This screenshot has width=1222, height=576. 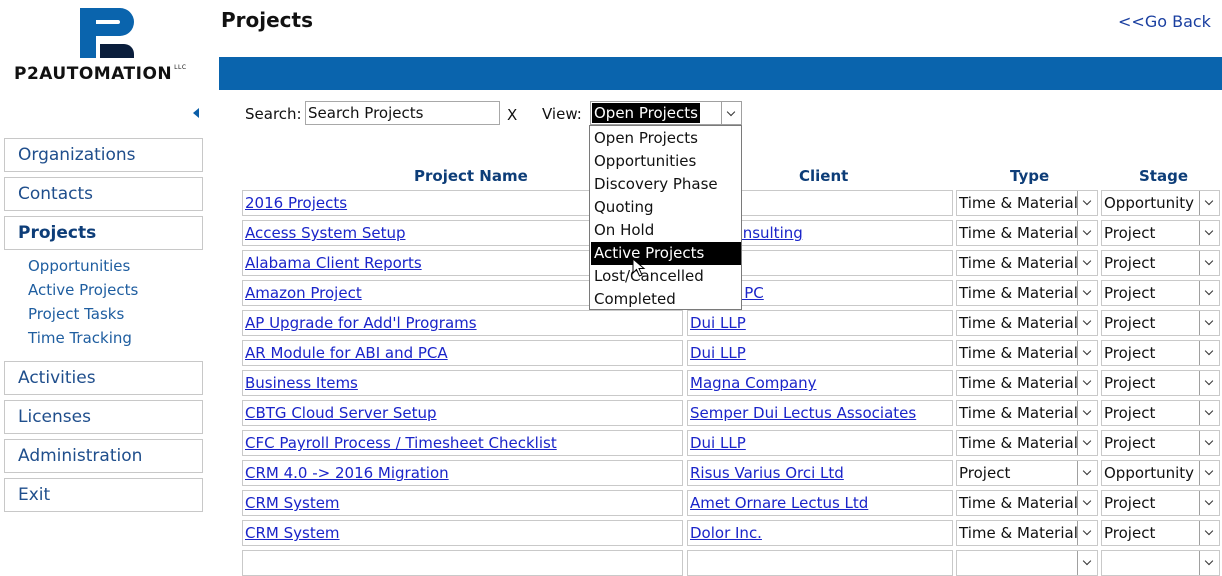 I want to click on project-name-link: Business Items, so click(x=462, y=383).